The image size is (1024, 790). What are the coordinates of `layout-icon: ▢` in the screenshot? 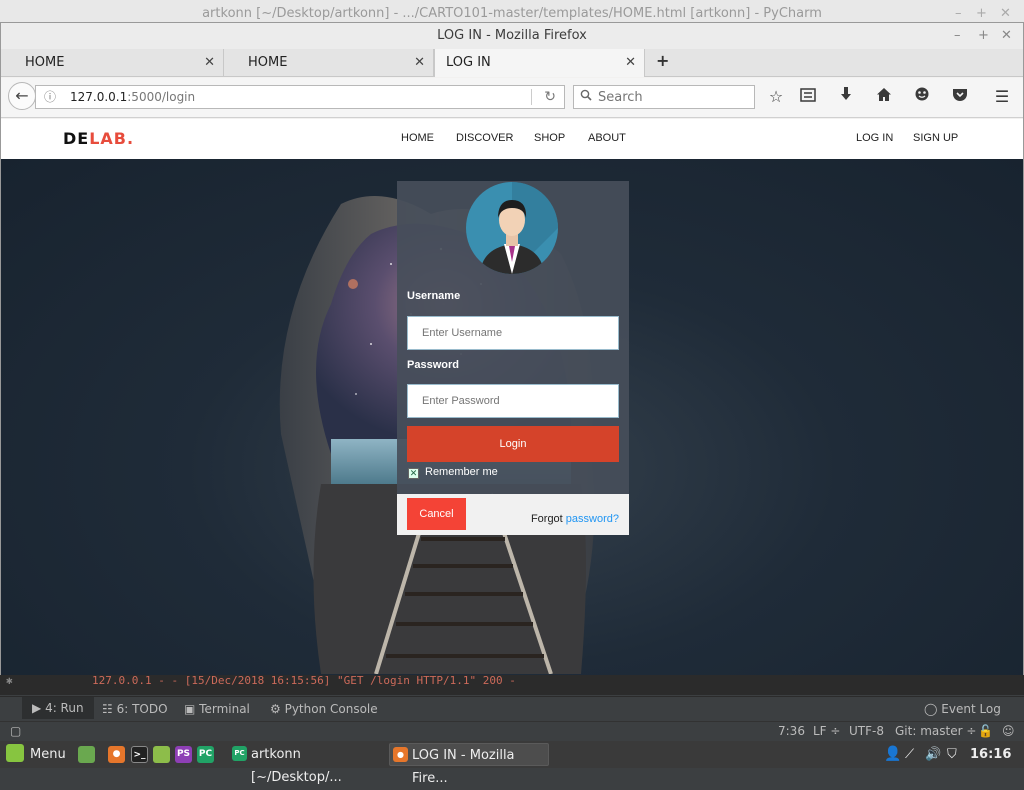 It's located at (15, 731).